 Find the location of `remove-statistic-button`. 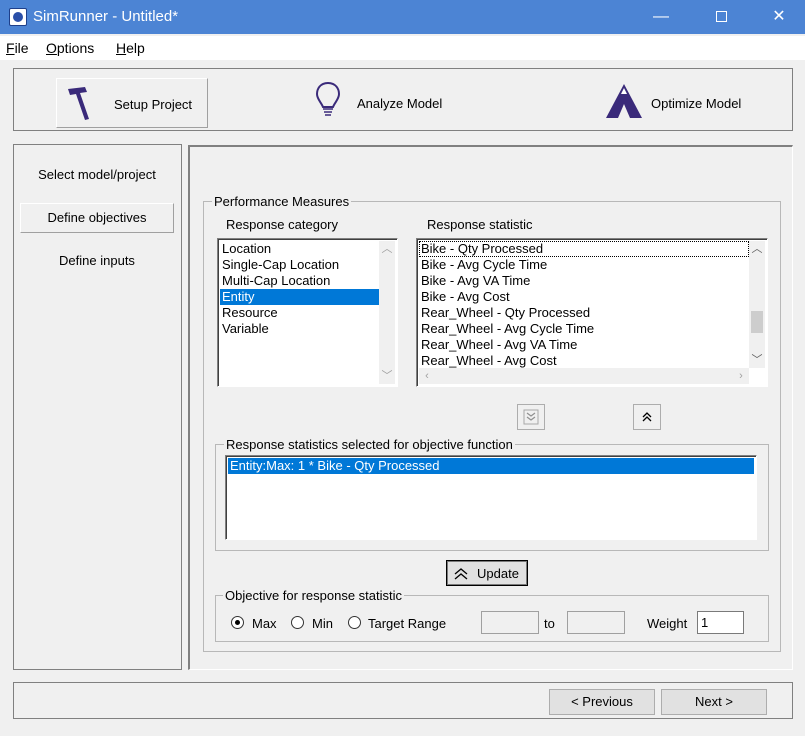

remove-statistic-button is located at coordinates (647, 417).